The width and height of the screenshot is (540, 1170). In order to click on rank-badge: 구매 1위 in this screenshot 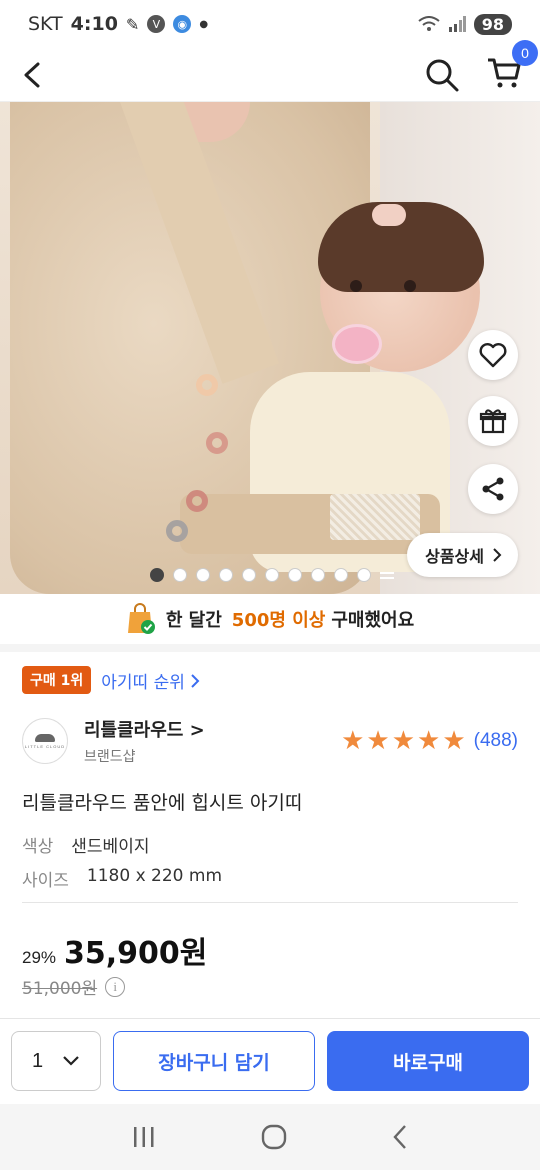, I will do `click(57, 680)`.